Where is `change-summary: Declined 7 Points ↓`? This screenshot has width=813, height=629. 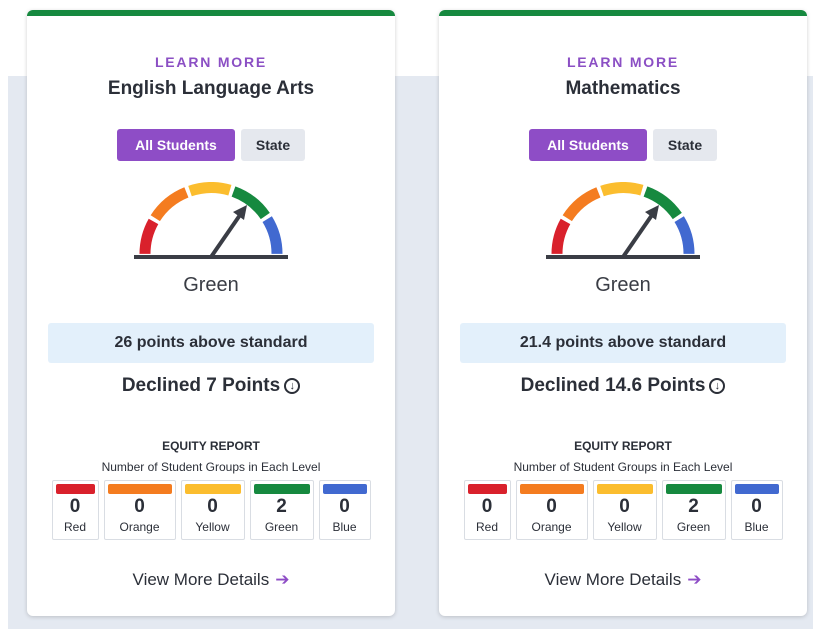
change-summary: Declined 7 Points ↓ is located at coordinates (211, 386).